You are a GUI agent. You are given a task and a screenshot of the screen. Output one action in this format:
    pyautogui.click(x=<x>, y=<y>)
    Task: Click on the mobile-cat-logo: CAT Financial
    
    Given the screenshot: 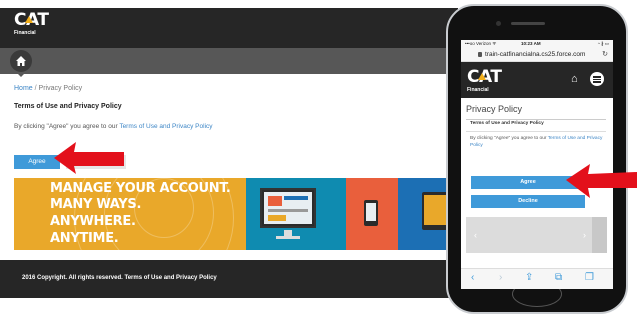 What is the action you would take?
    pyautogui.click(x=484, y=82)
    